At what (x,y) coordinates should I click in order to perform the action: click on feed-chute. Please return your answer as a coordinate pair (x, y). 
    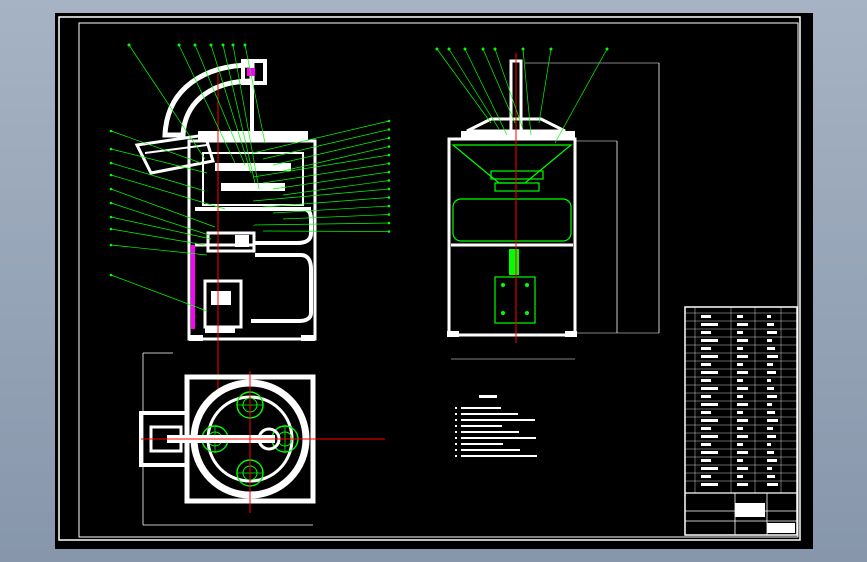
    Looking at the image, I should click on (208, 100).